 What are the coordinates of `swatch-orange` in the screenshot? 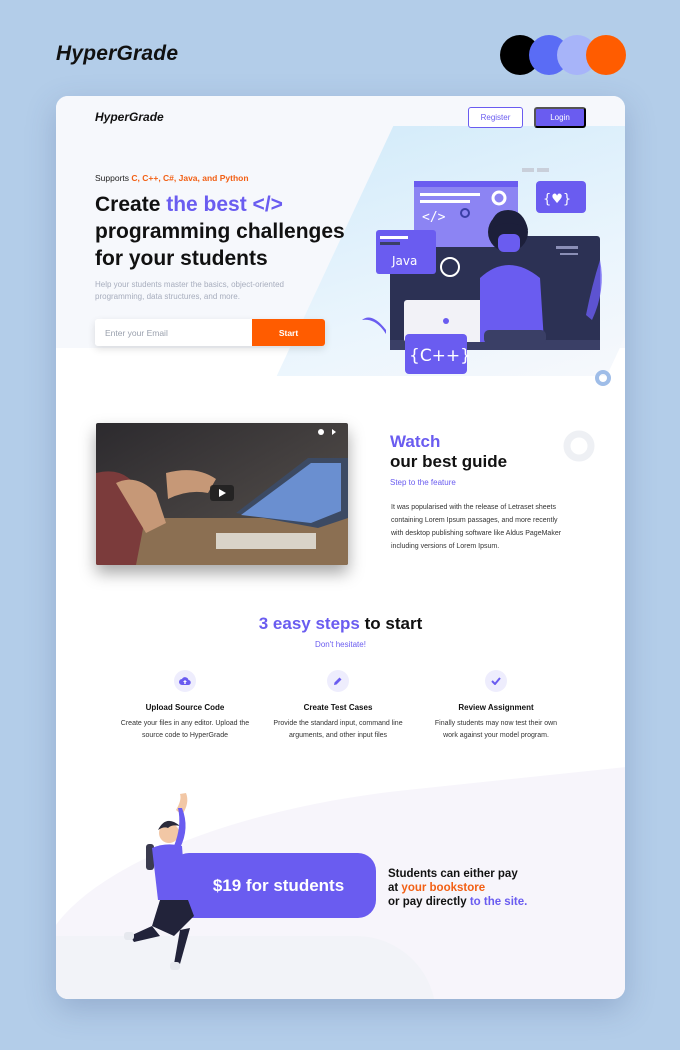 It's located at (606, 55).